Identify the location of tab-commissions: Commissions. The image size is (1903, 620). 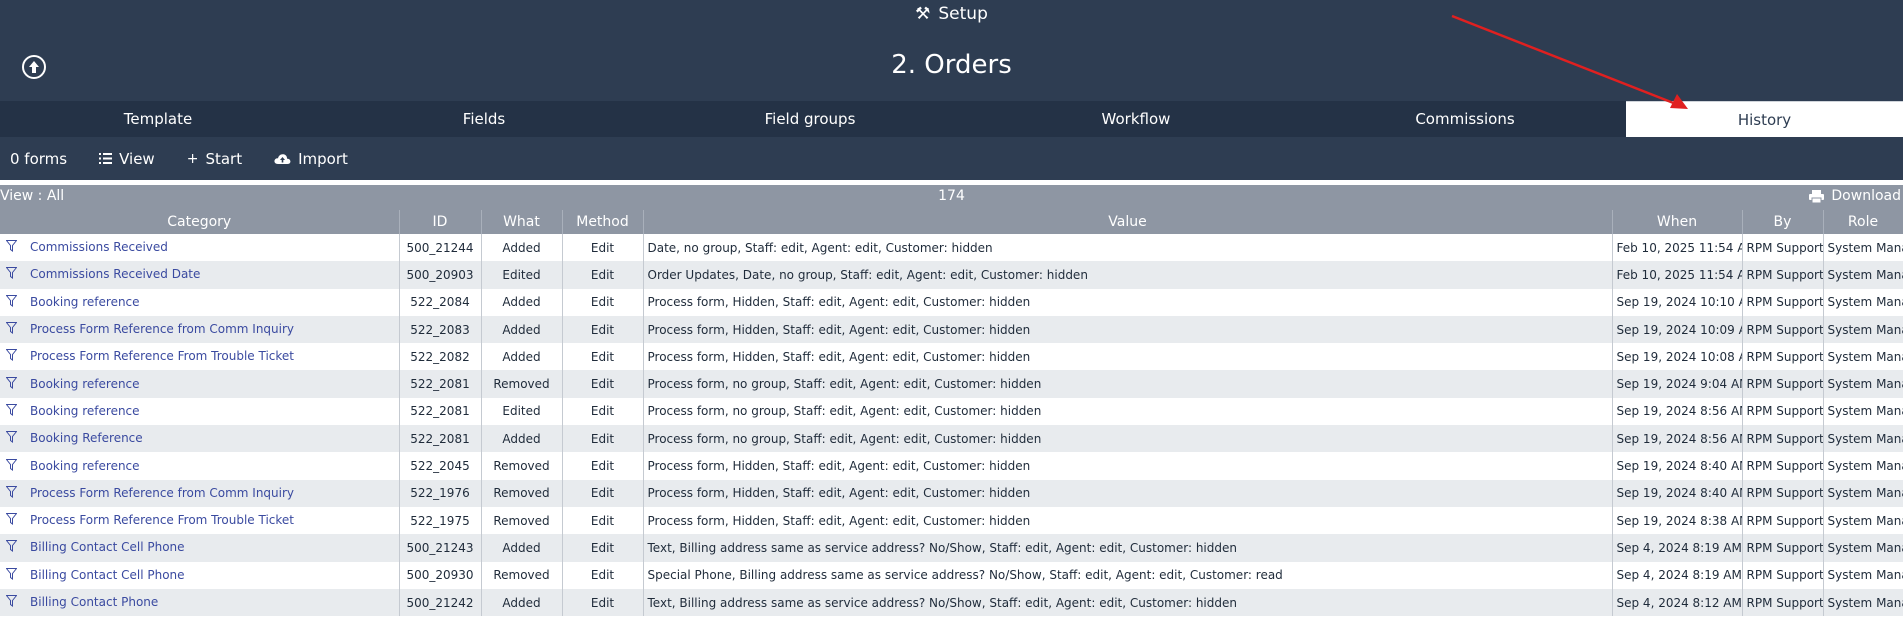
(1465, 119).